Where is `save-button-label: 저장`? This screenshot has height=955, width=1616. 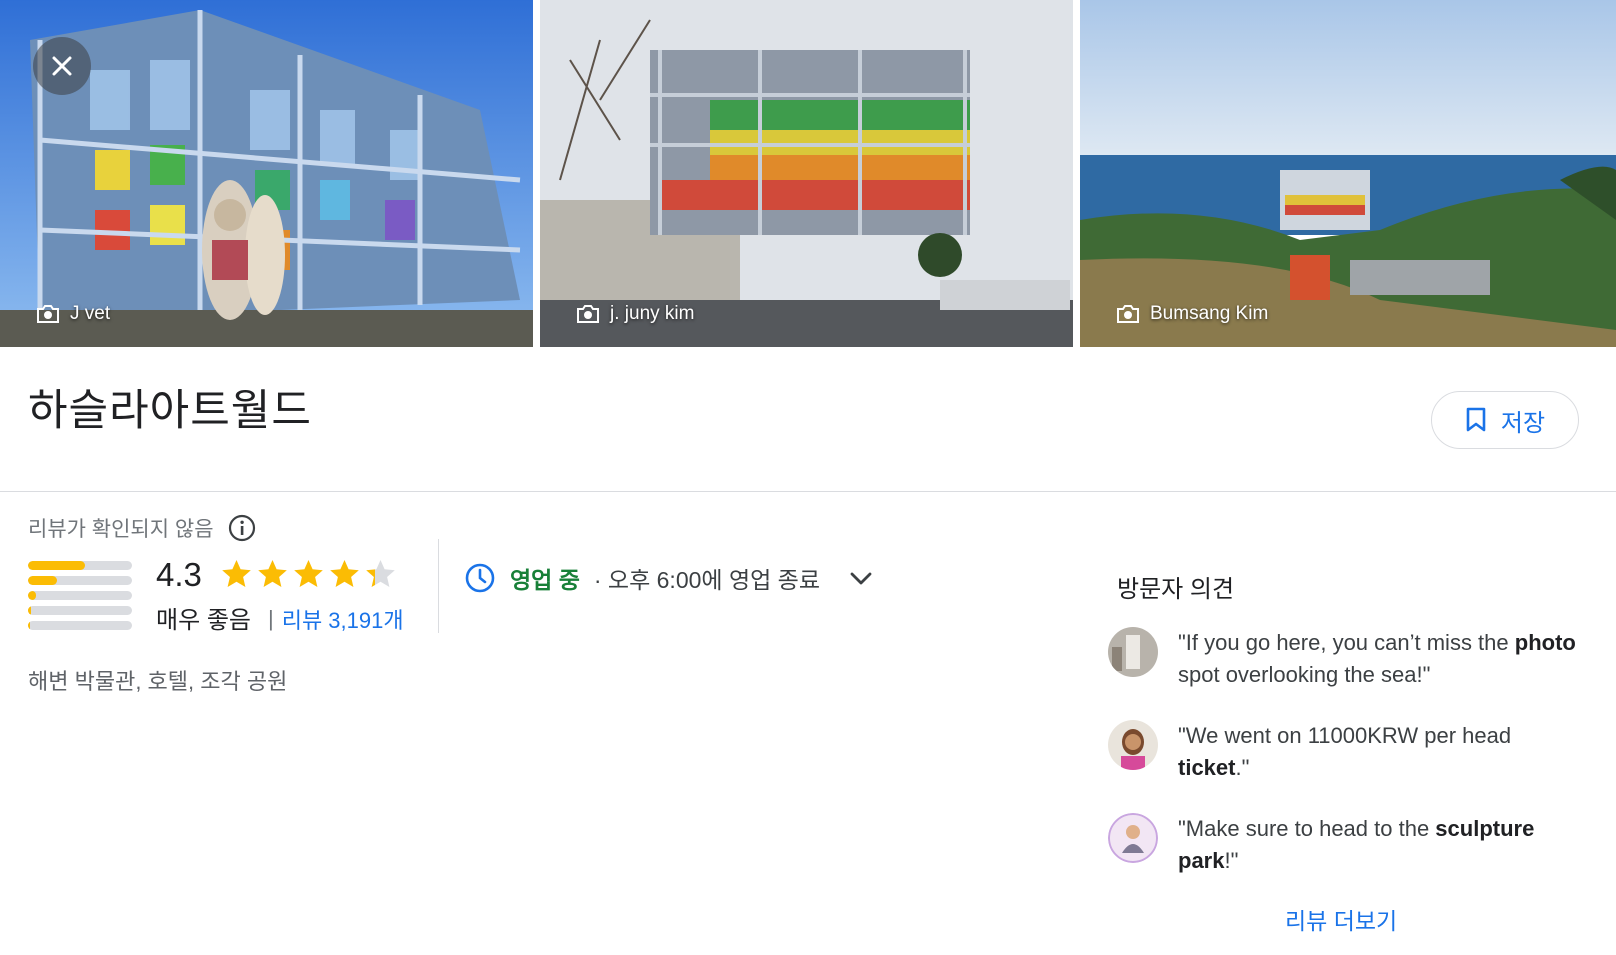
save-button-label: 저장 is located at coordinates (1523, 423).